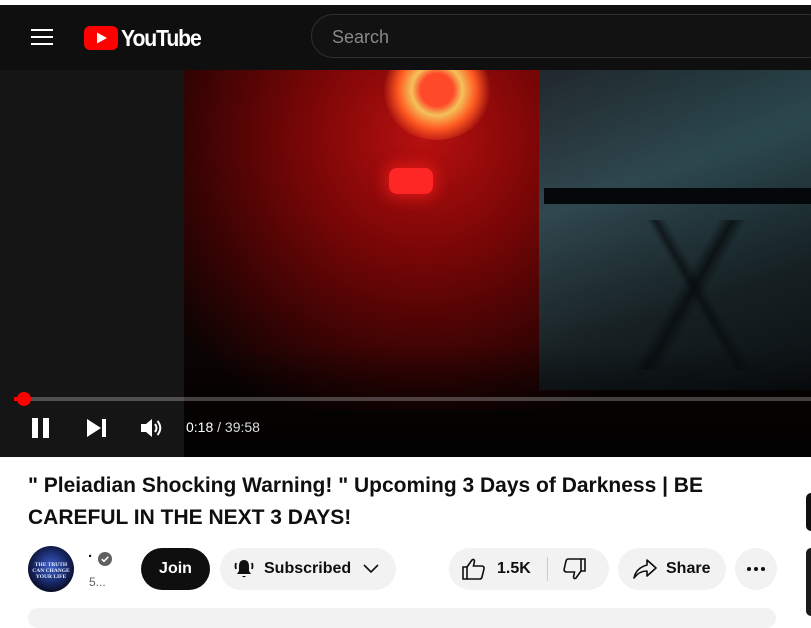 This screenshot has height=628, width=811. I want to click on scene-beam, so click(677, 196).